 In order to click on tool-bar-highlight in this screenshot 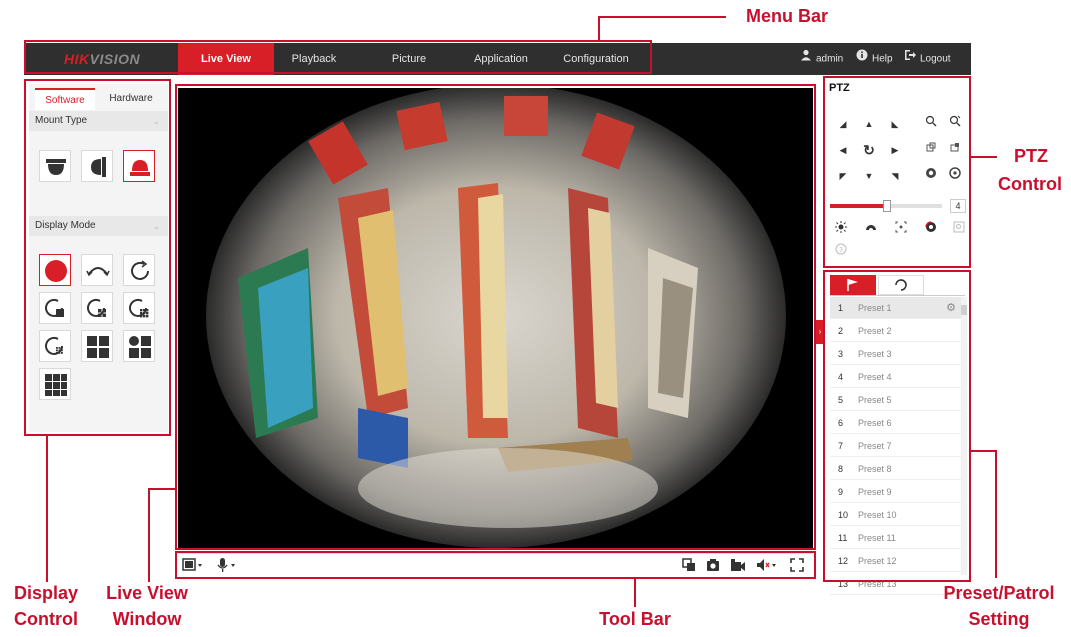, I will do `click(495, 565)`.